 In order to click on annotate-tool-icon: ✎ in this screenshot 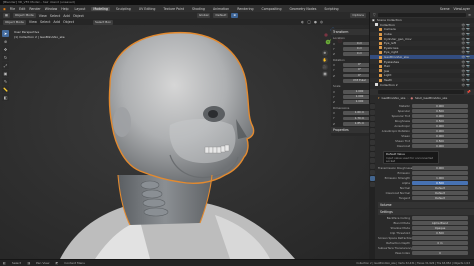, I will do `click(5, 81)`.